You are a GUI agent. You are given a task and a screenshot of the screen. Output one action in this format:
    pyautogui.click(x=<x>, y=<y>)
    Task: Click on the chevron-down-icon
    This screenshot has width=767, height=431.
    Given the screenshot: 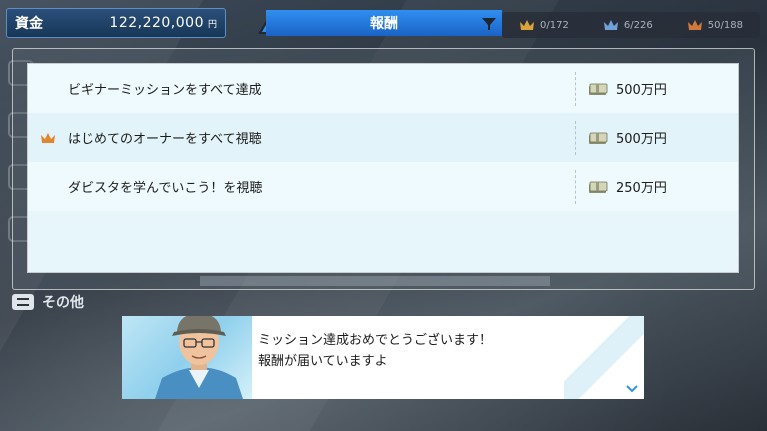 What is the action you would take?
    pyautogui.click(x=632, y=389)
    